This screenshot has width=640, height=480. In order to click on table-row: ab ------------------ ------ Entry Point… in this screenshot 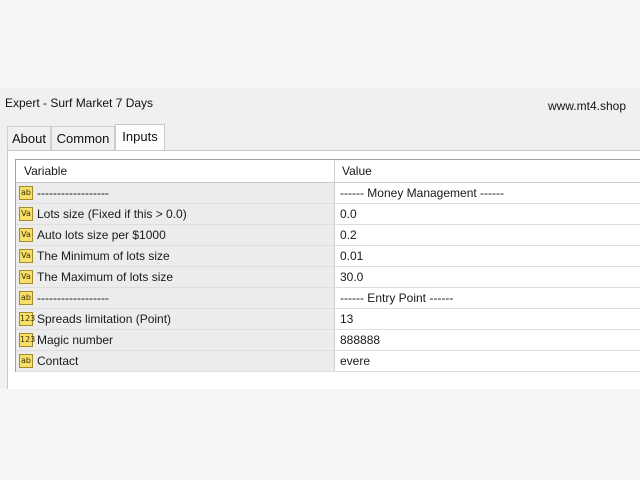, I will do `click(328, 298)`.